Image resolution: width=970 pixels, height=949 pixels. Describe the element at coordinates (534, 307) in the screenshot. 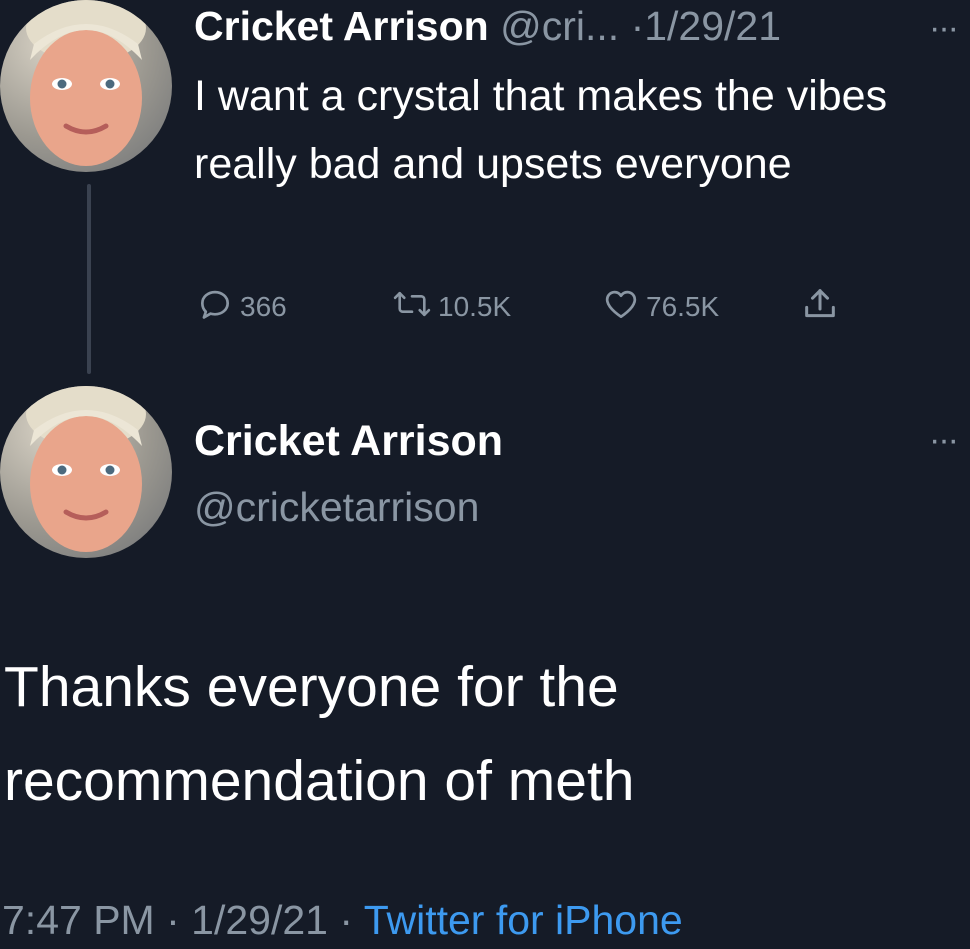

I see `tweet-actions: 366 10.5K 76.5K` at that location.